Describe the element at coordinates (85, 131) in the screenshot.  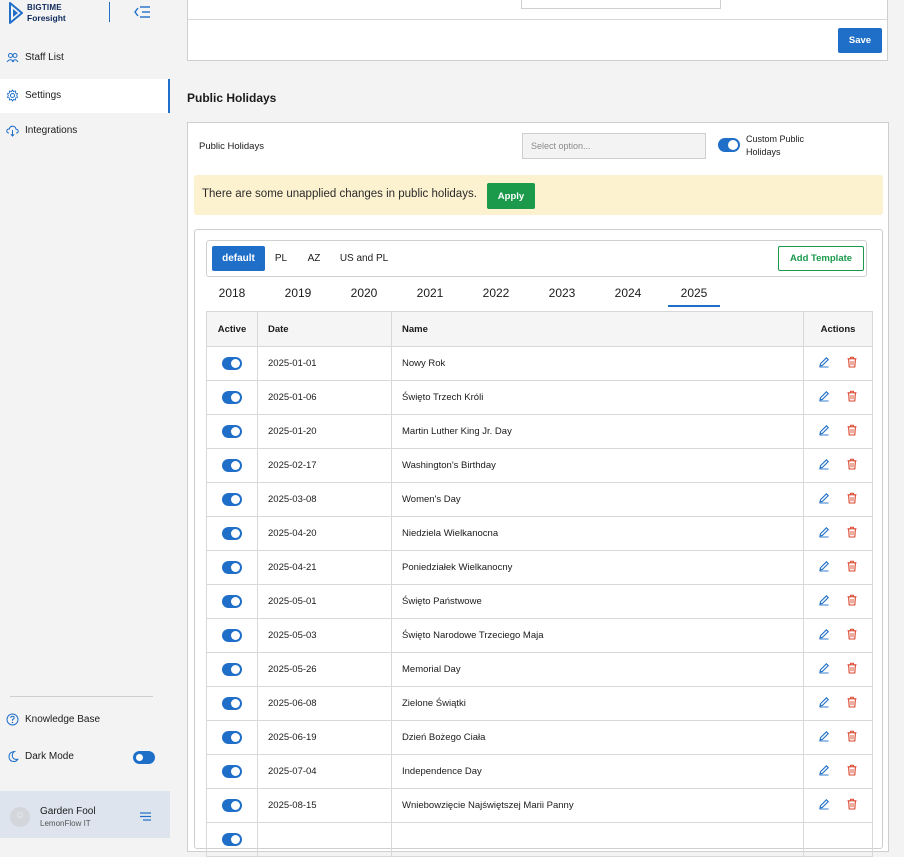
I see `sidebar-item-integrations: Integrations` at that location.